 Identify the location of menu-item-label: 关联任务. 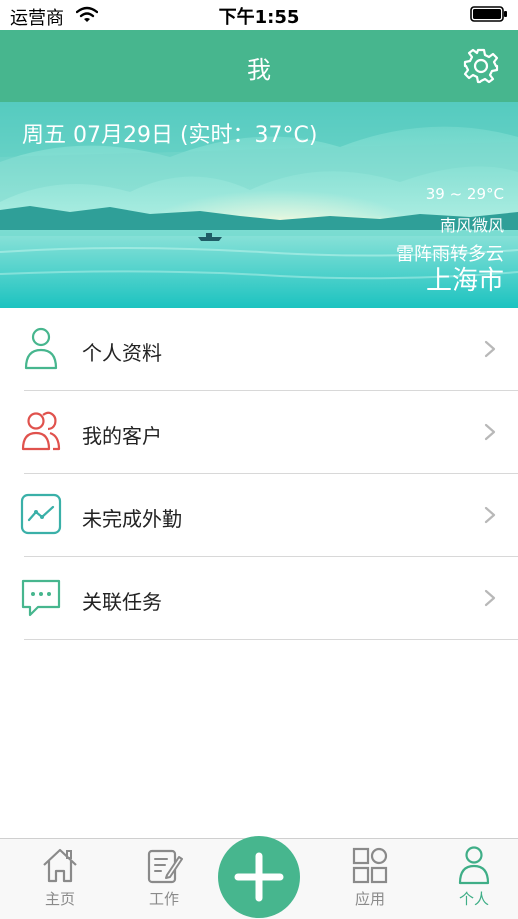
(122, 602).